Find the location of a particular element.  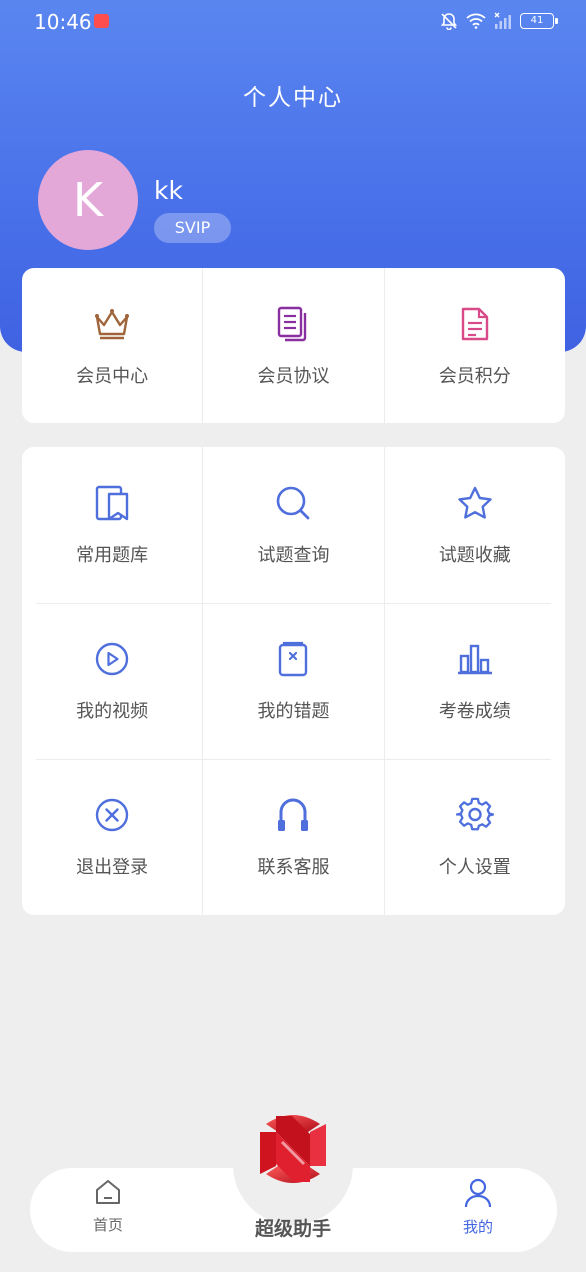

bookmark-book-icon is located at coordinates (112, 503).